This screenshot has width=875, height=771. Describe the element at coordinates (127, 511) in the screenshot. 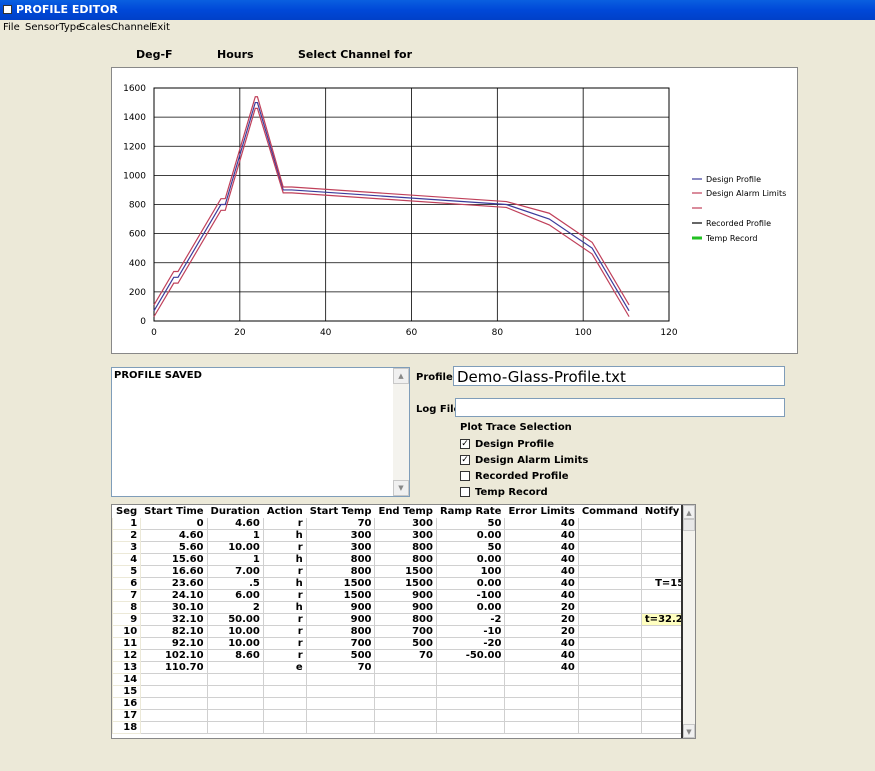

I see `column-header: Seg` at that location.